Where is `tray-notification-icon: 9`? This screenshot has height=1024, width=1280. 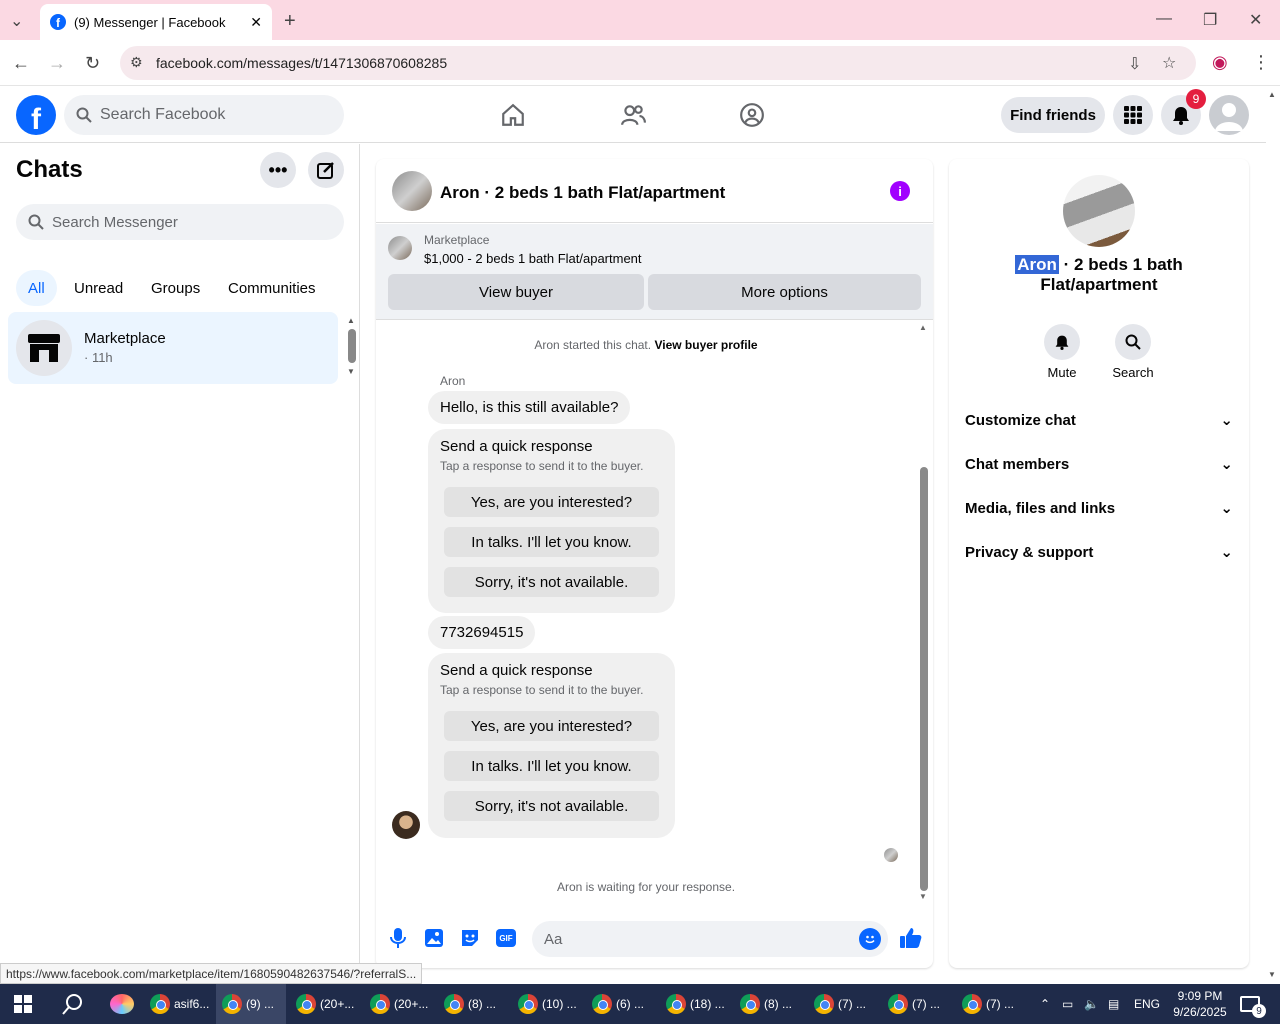
tray-notification-icon: 9 is located at coordinates (1250, 1004).